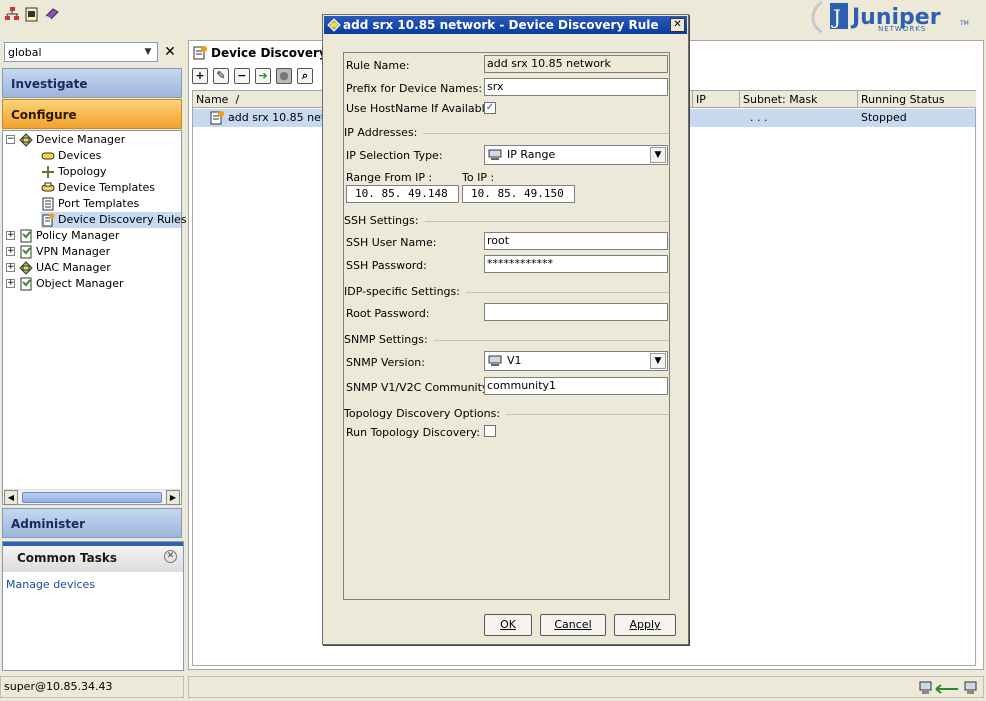  I want to click on connection-status, so click(950, 688).